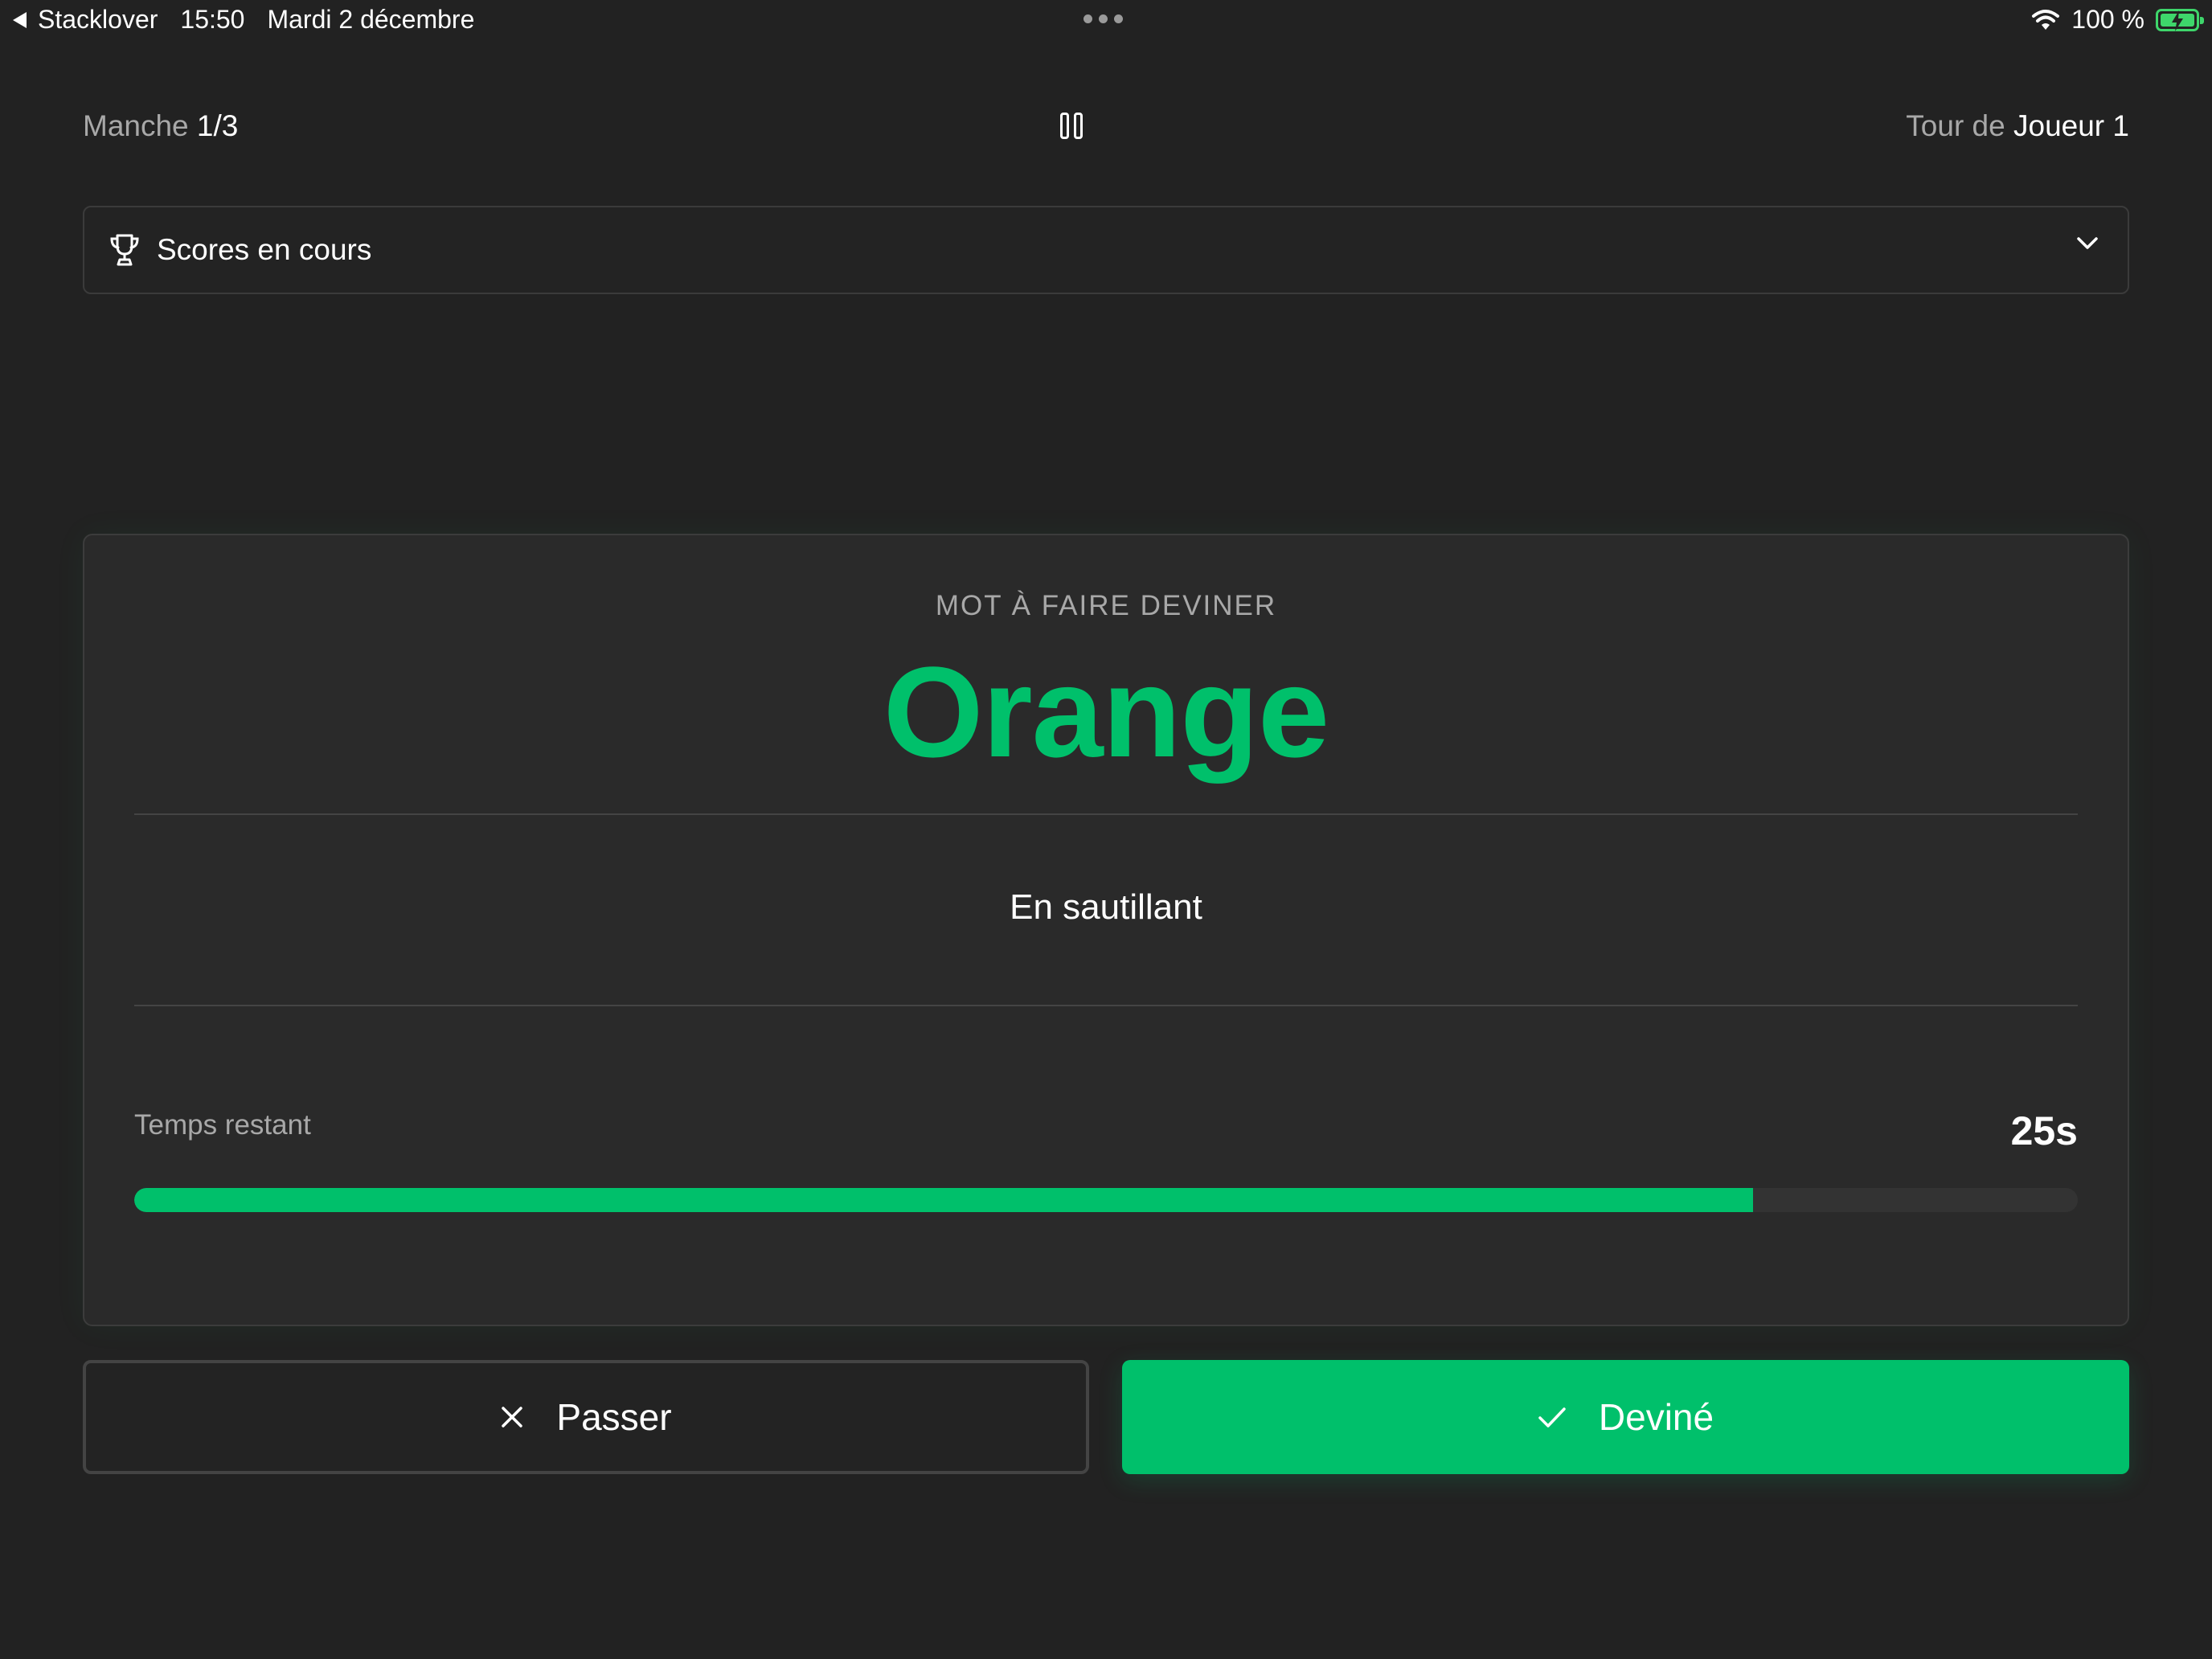 This screenshot has width=2212, height=1659. I want to click on pause-icon, so click(1064, 126).